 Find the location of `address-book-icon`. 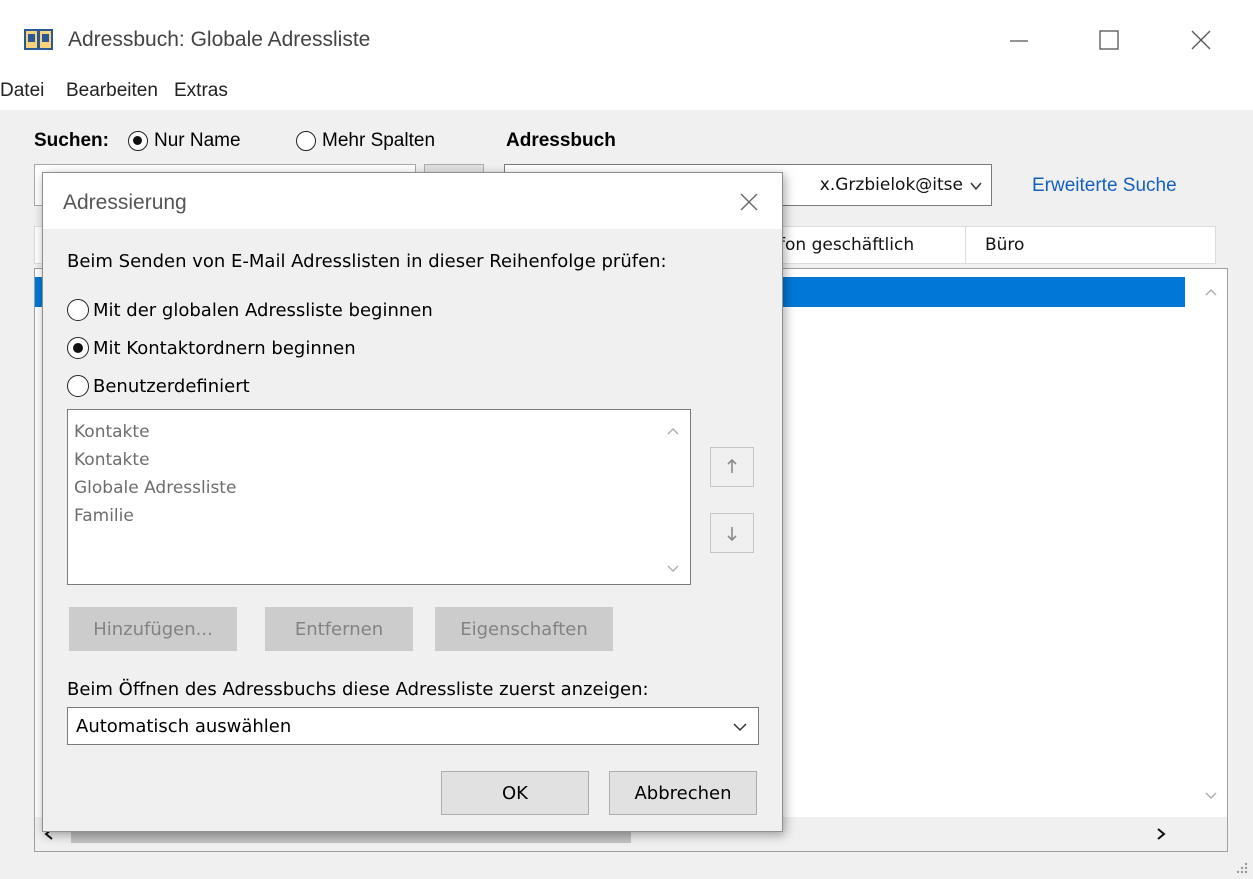

address-book-icon is located at coordinates (39, 40).